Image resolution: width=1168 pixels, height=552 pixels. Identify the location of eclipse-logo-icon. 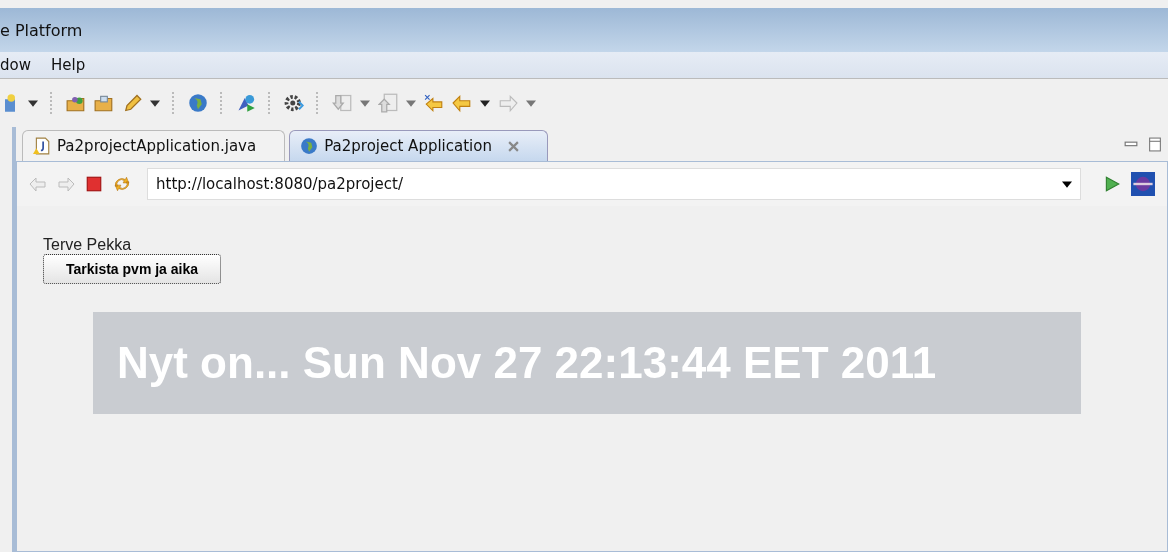
(1143, 184).